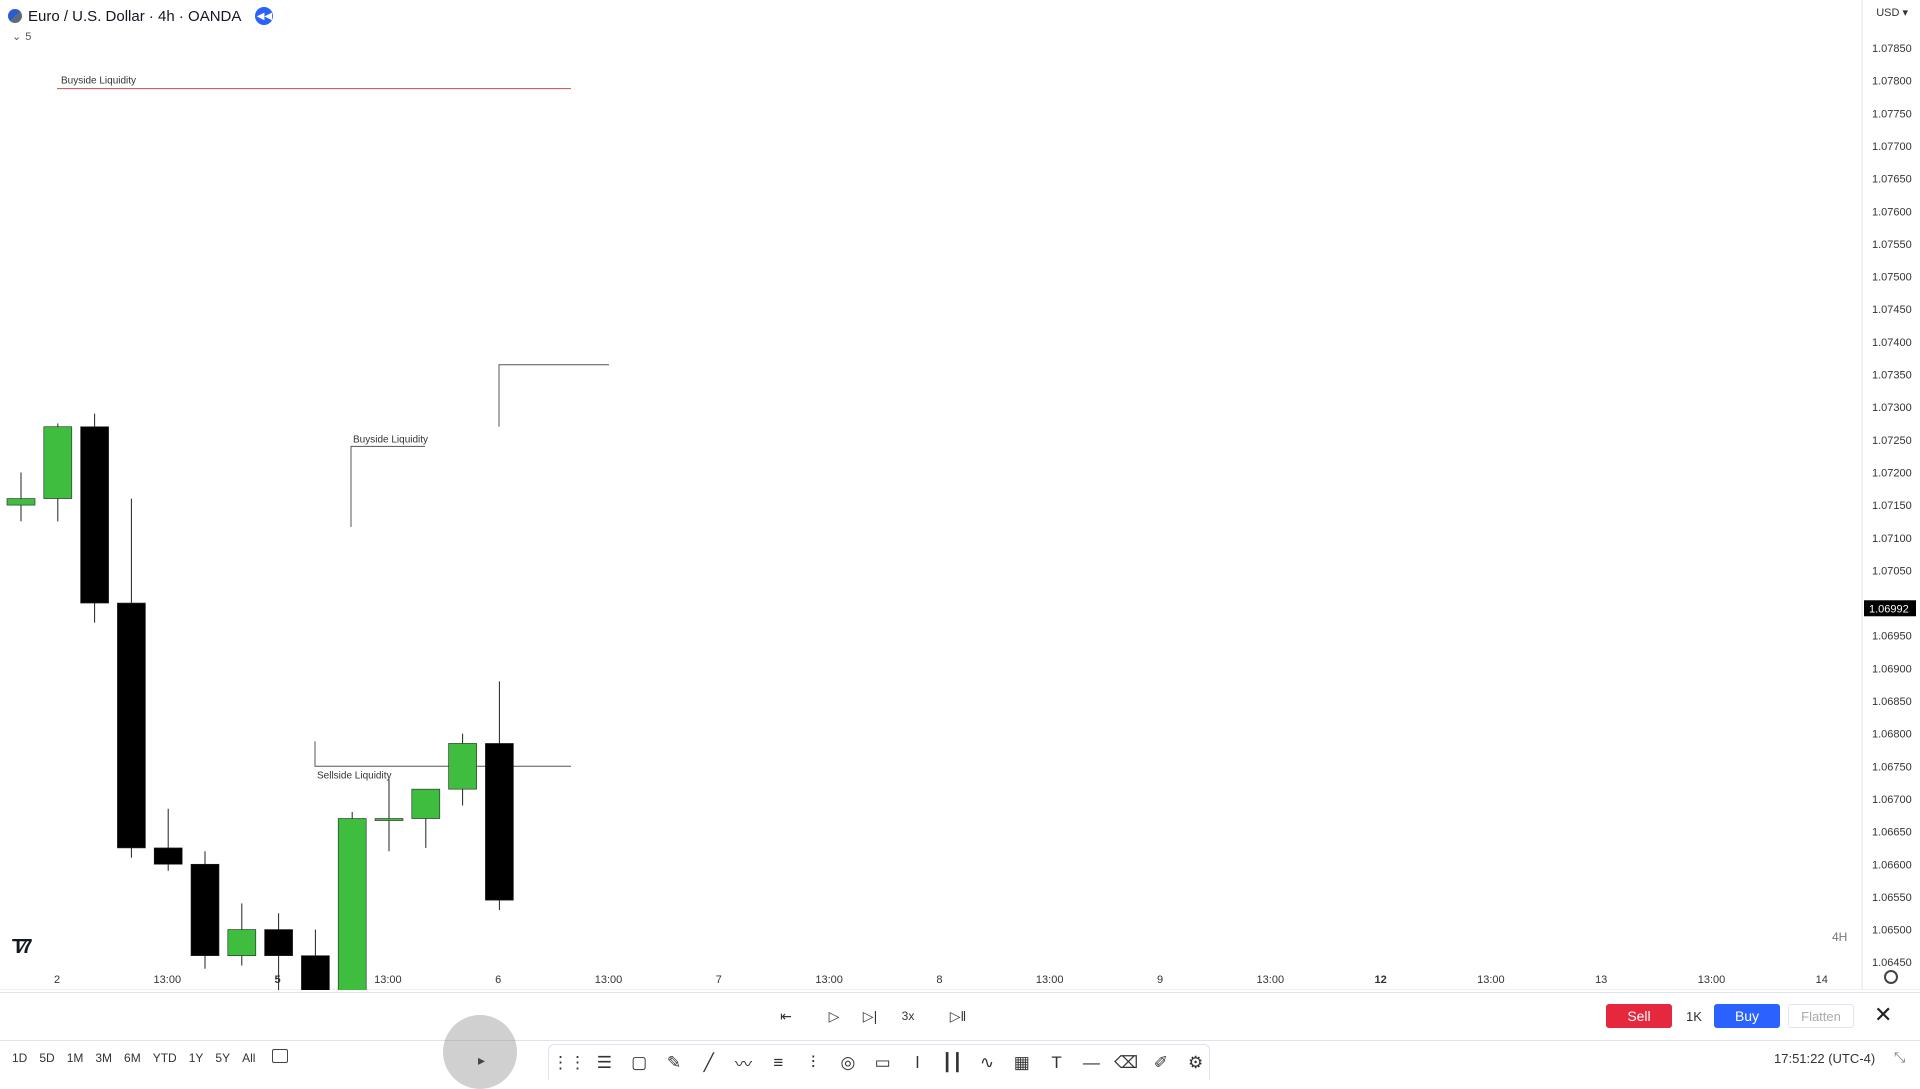 Image resolution: width=1920 pixels, height=1089 pixels. Describe the element at coordinates (870, 1016) in the screenshot. I see `step-forward-icon: ▷|` at that location.